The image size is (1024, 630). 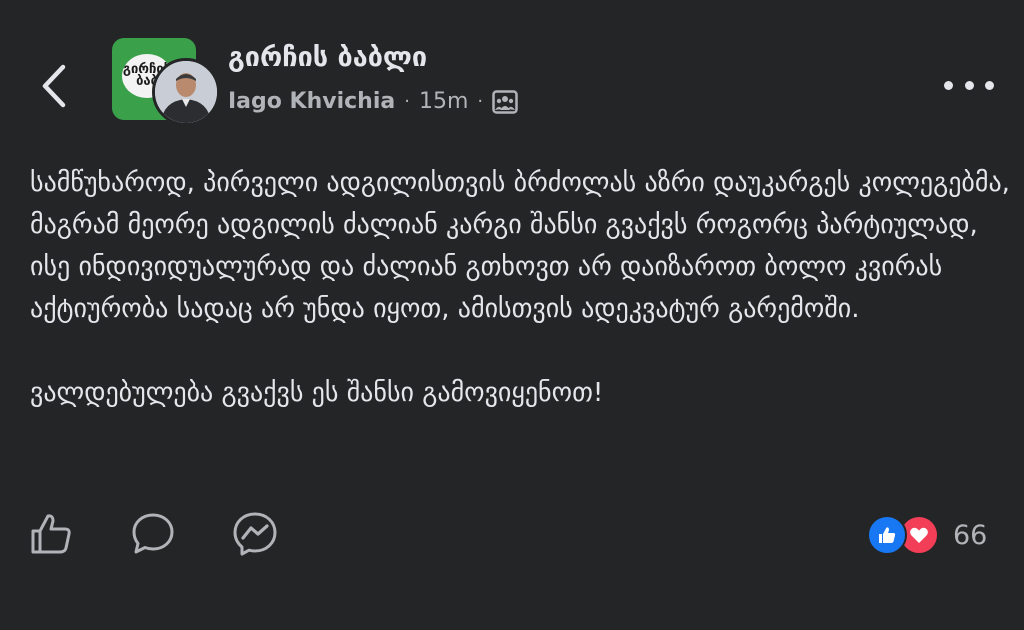 I want to click on person-photo-icon, so click(x=186, y=92).